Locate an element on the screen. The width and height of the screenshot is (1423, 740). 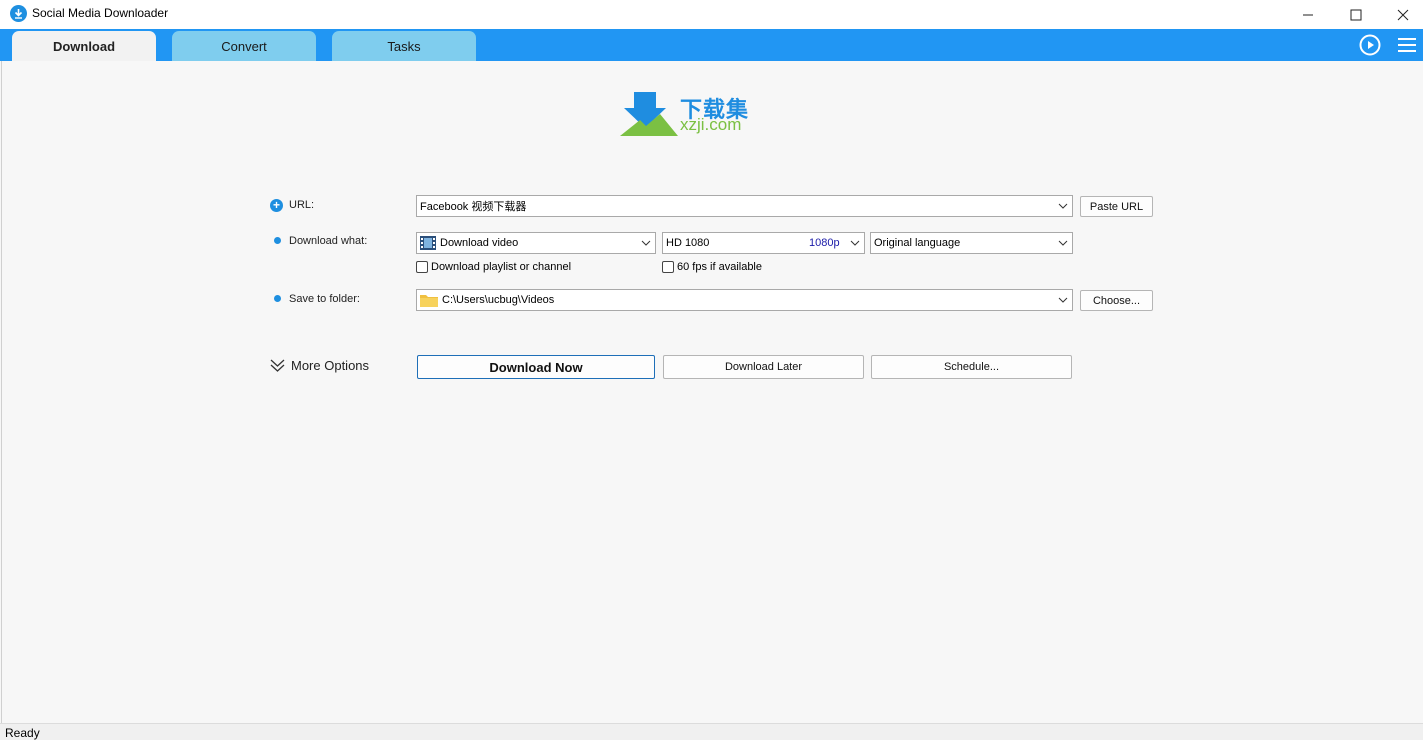
url-value: Facebook 视频下载器 is located at coordinates (473, 207).